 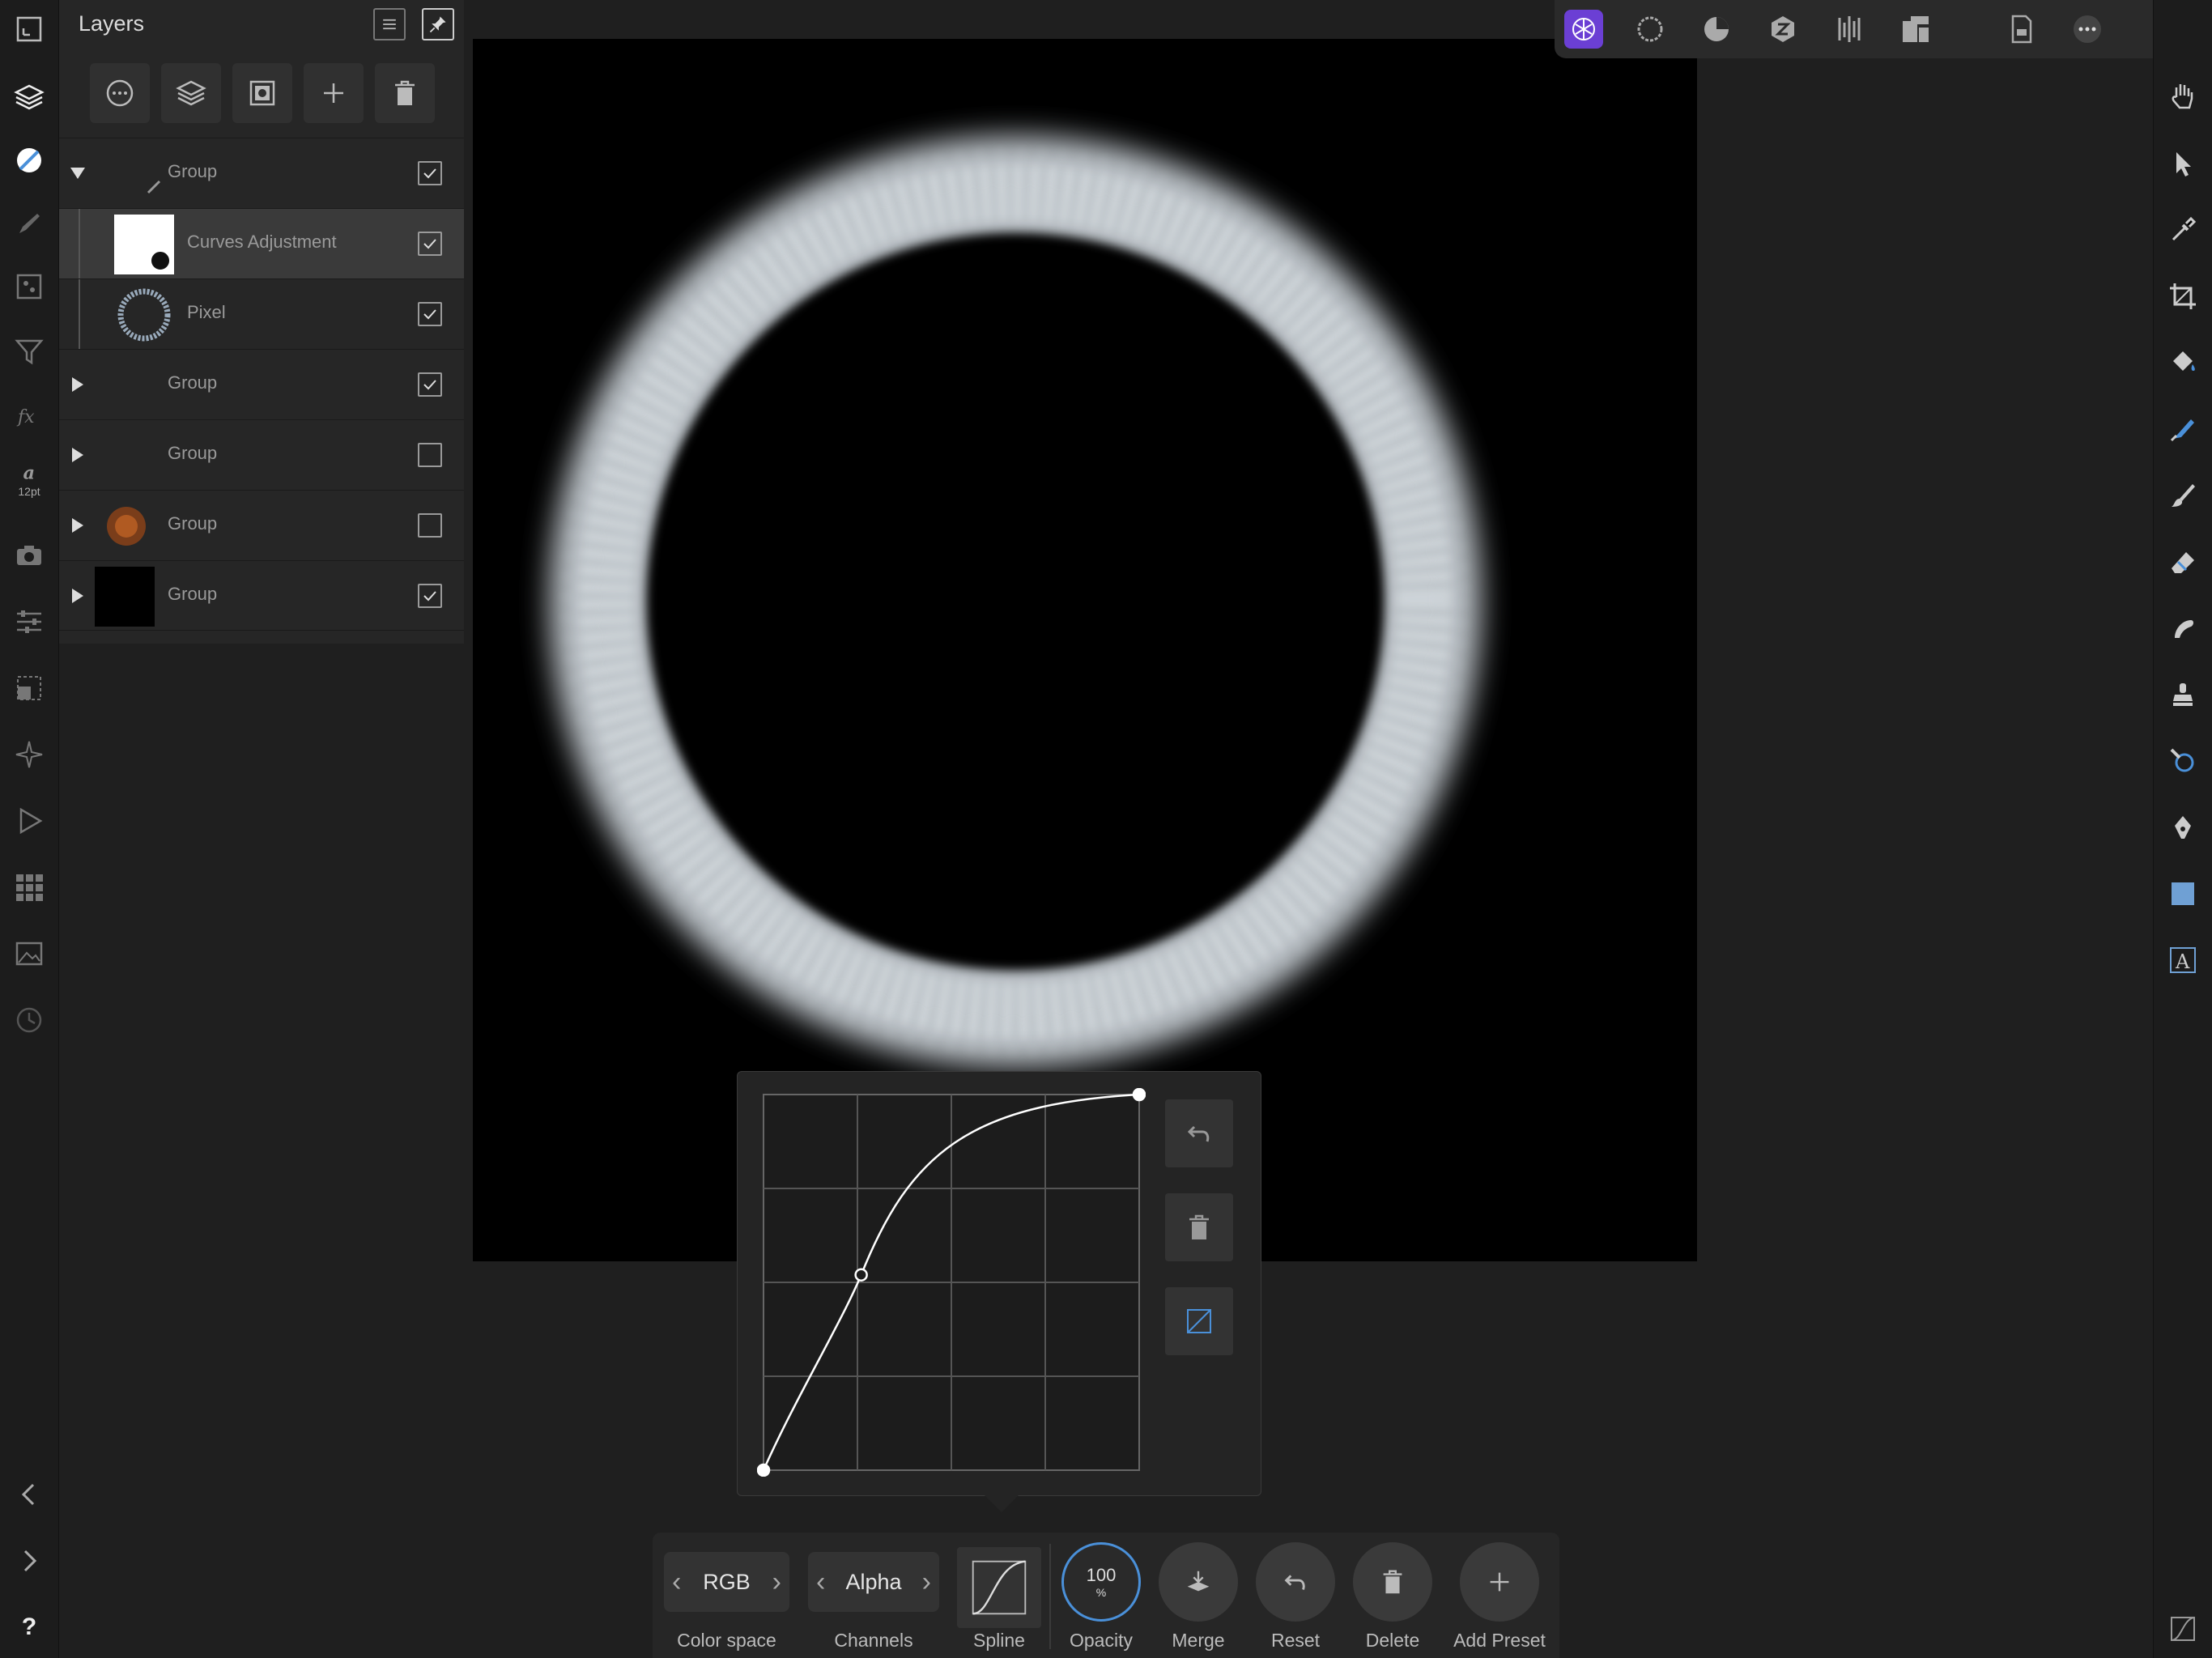 I want to click on channels-label: Channels, so click(x=874, y=1640).